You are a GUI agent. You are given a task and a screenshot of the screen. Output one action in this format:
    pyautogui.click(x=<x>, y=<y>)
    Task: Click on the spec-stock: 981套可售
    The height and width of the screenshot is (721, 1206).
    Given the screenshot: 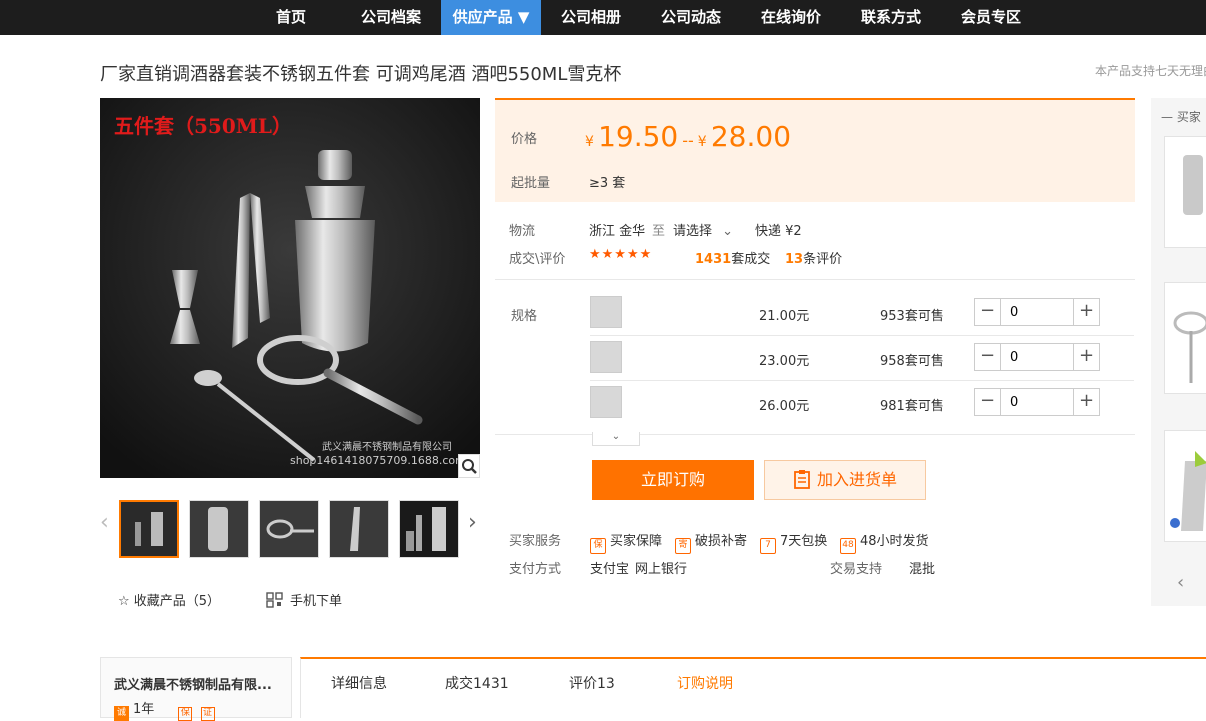 What is the action you would take?
    pyautogui.click(x=912, y=406)
    